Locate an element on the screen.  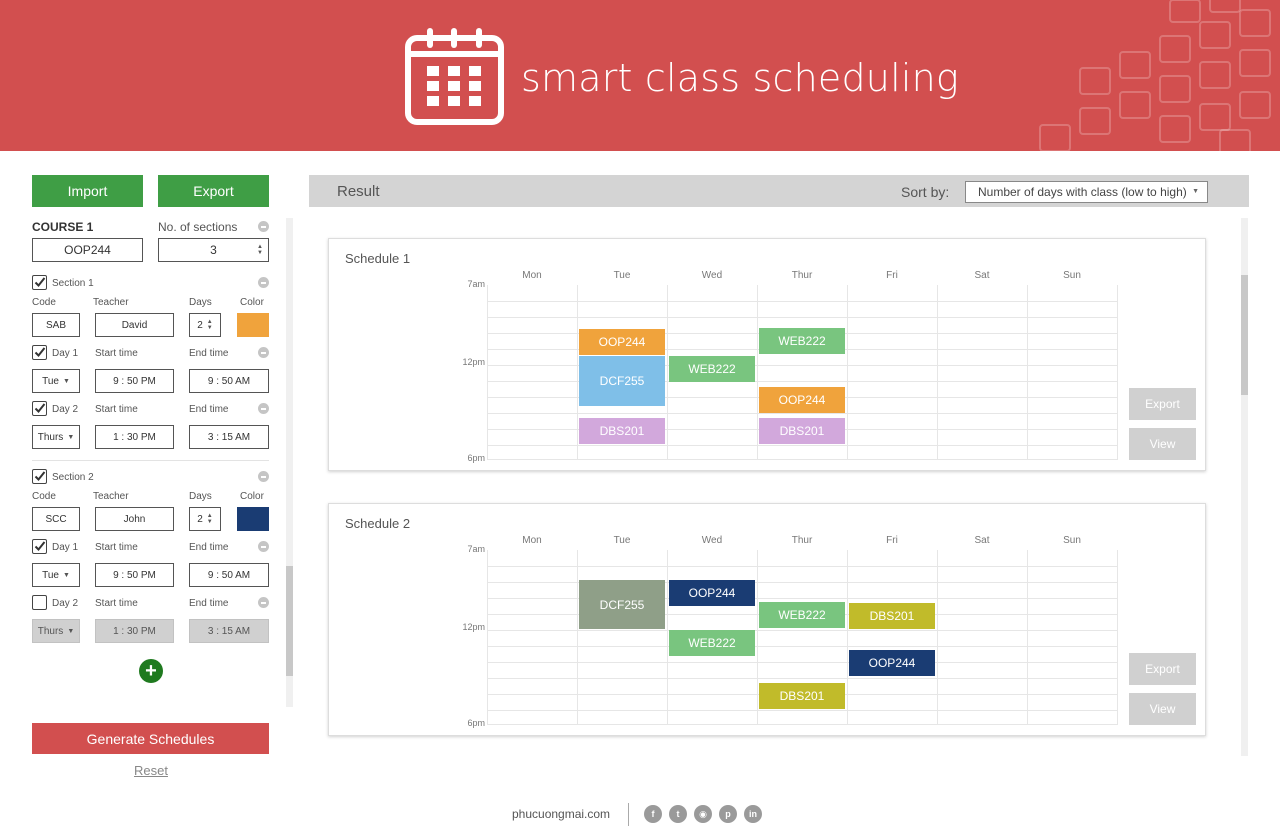
section1-day2-checkbox is located at coordinates (39, 408).